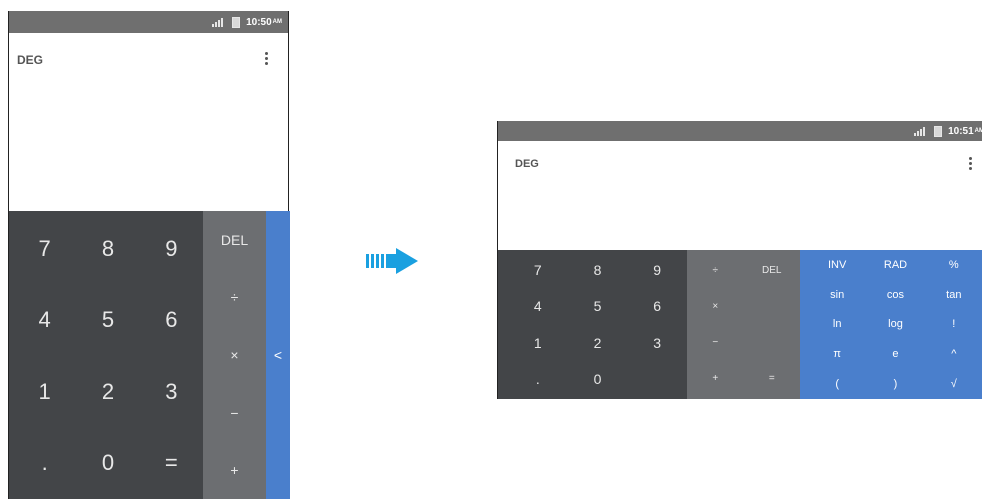 The height and width of the screenshot is (499, 982). I want to click on key-factorial: !, so click(953, 325).